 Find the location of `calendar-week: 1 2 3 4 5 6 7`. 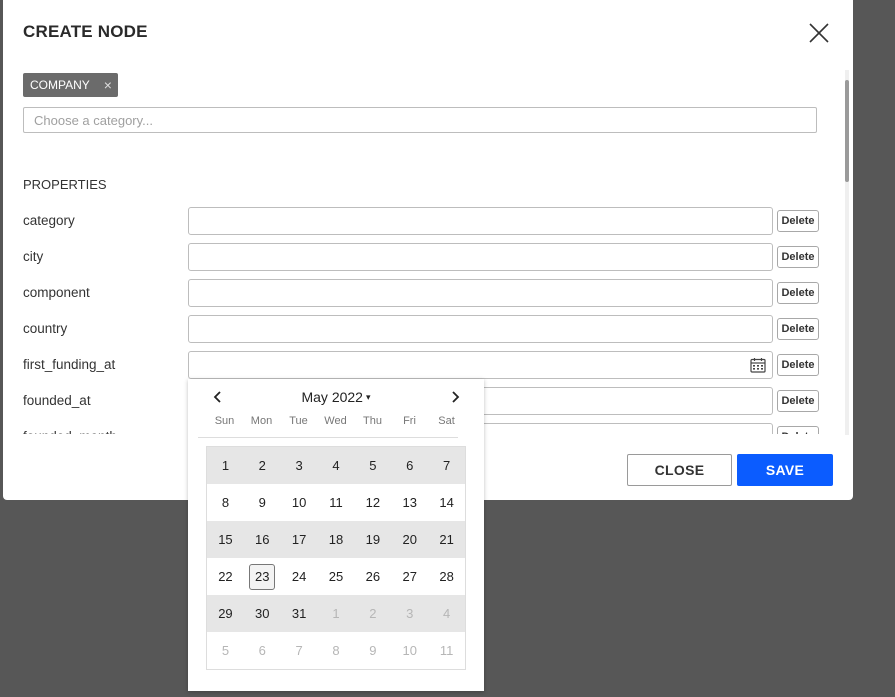

calendar-week: 1 2 3 4 5 6 7 is located at coordinates (336, 465).